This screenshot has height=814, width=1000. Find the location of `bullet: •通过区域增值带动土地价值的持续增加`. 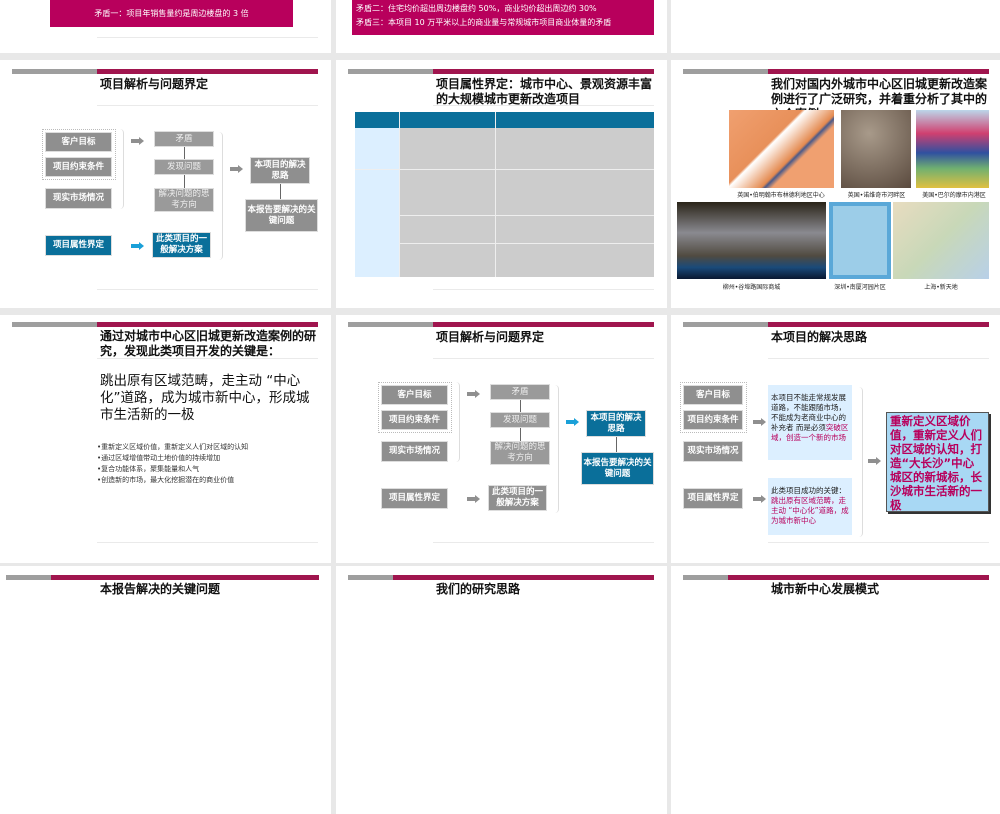

bullet: •通过区域增值带动土地价值的持续增加 is located at coordinates (159, 458).